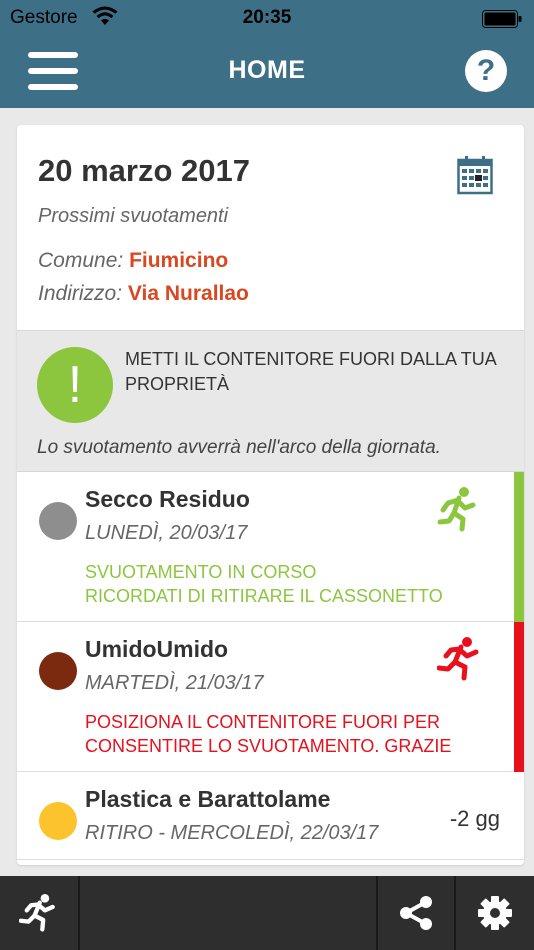 The width and height of the screenshot is (534, 950). Describe the element at coordinates (188, 293) in the screenshot. I see `indirizzo-value: Via Nurallao` at that location.